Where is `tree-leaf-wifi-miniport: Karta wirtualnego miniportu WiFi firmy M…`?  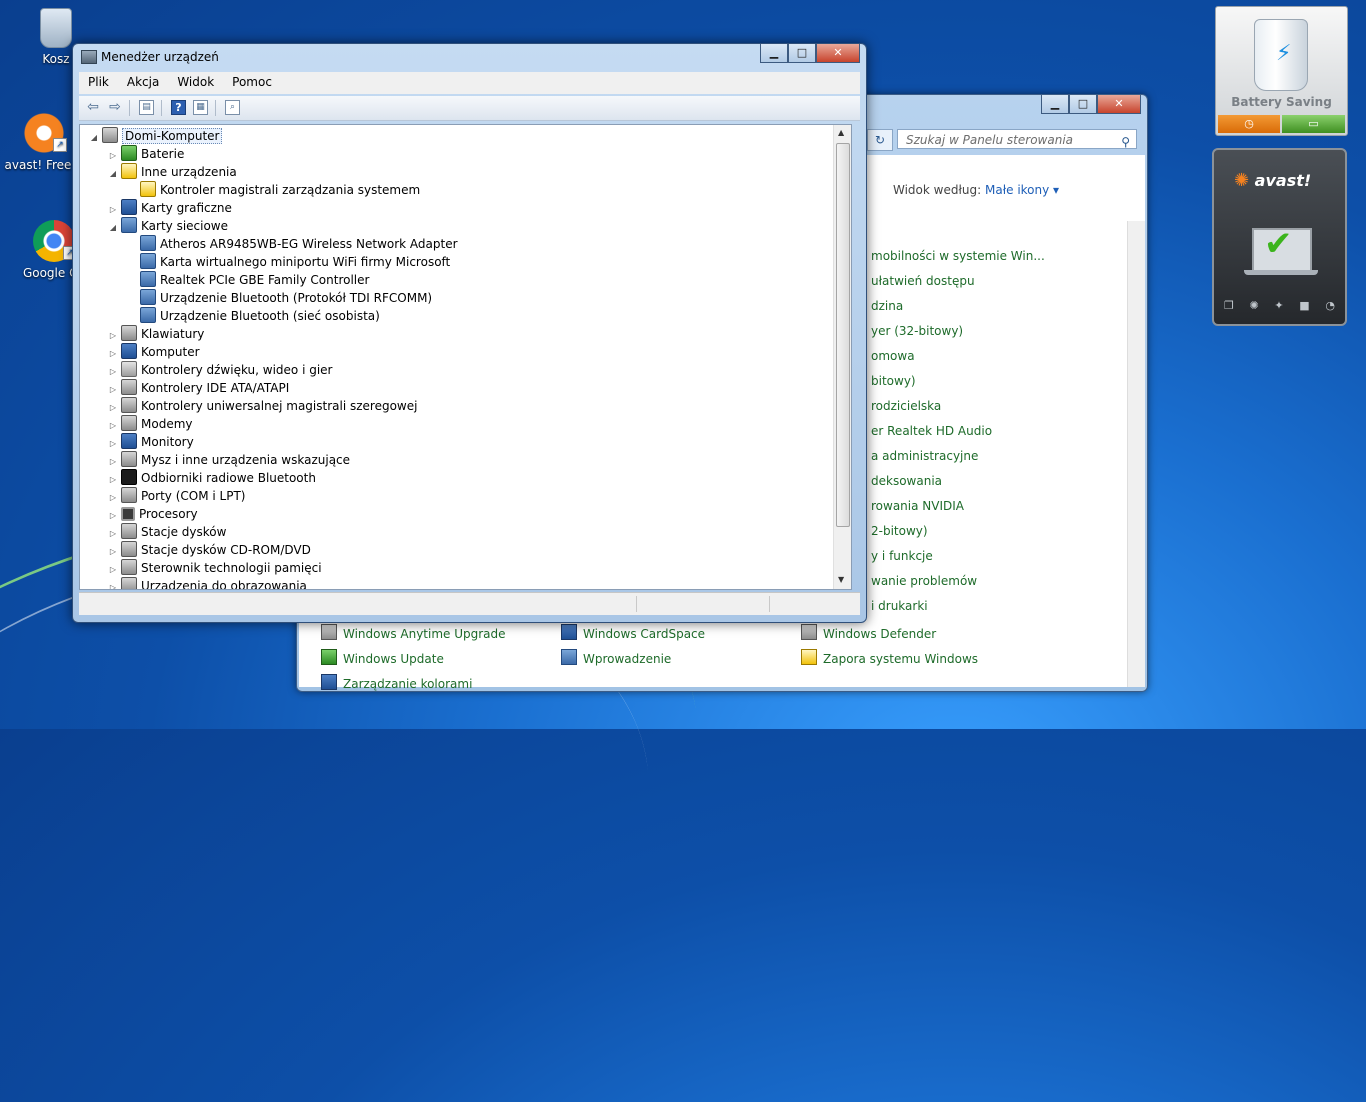
tree-leaf-wifi-miniport: Karta wirtualnego miniportu WiFi firmy M… is located at coordinates (294, 262).